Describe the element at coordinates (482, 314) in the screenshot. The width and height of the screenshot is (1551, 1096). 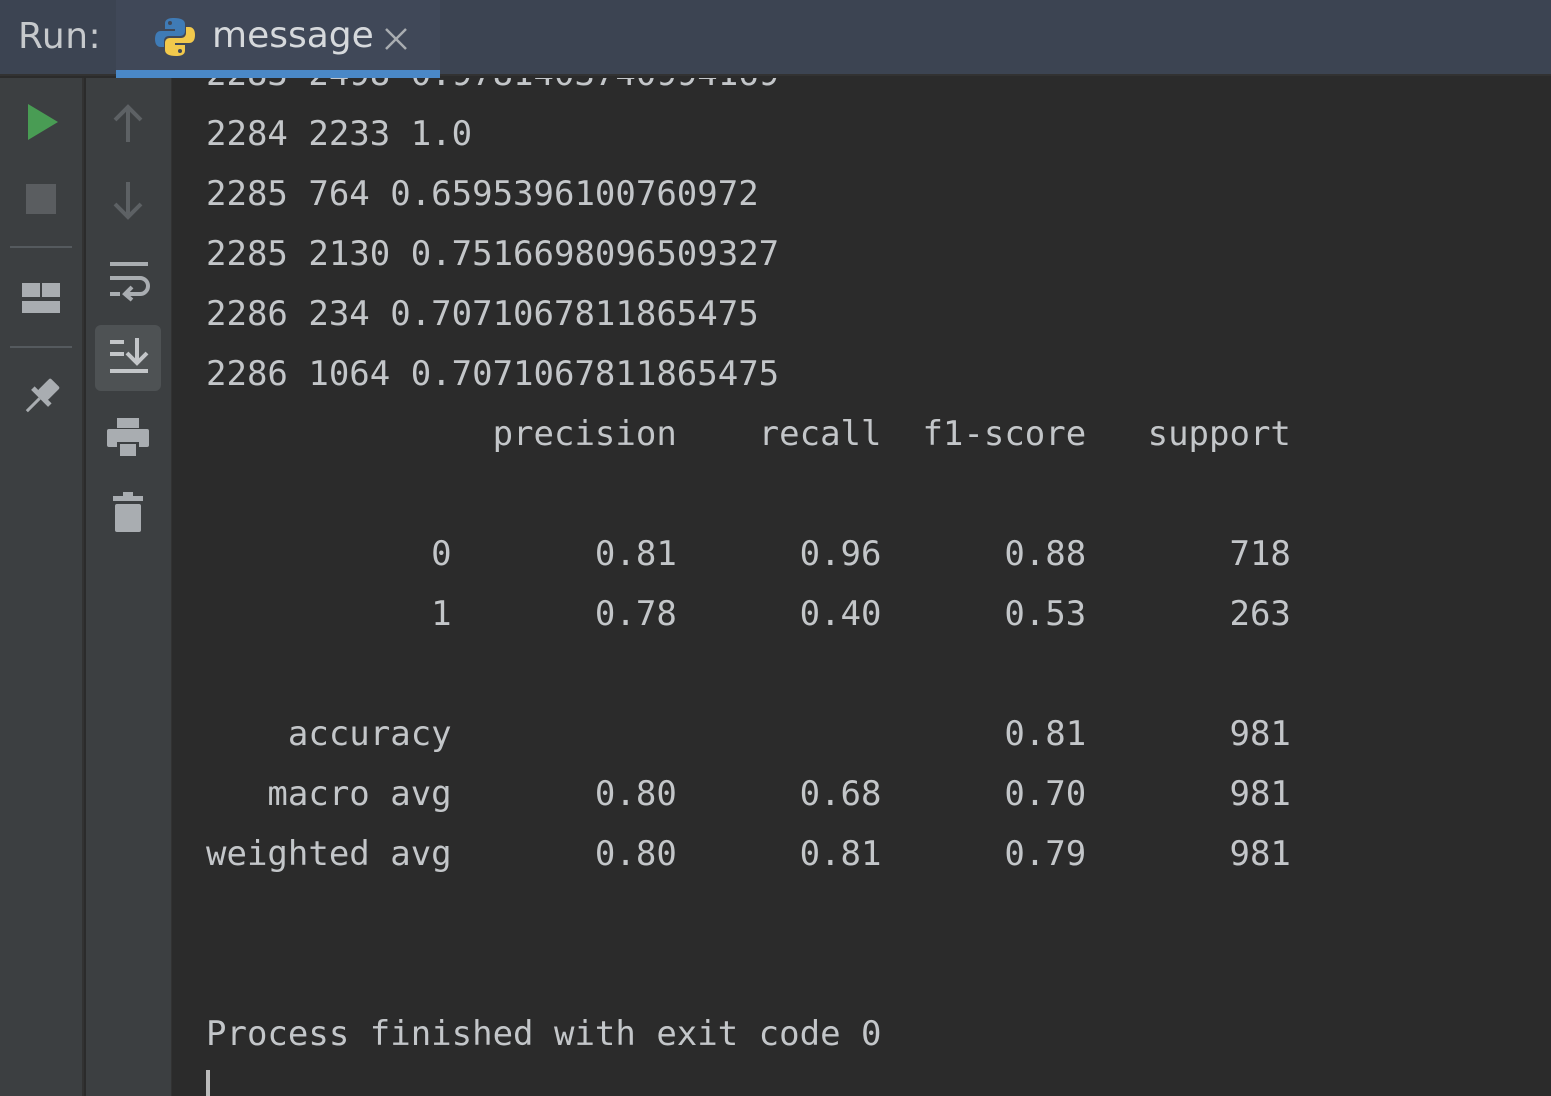
I see `console-line: 2286 234 0.7071067811865475` at that location.